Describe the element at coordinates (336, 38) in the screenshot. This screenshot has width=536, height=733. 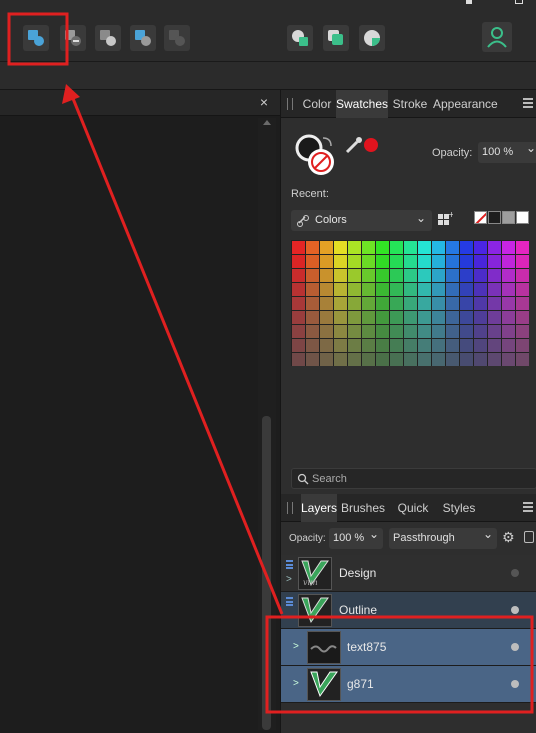
I see `insert-front-button` at that location.